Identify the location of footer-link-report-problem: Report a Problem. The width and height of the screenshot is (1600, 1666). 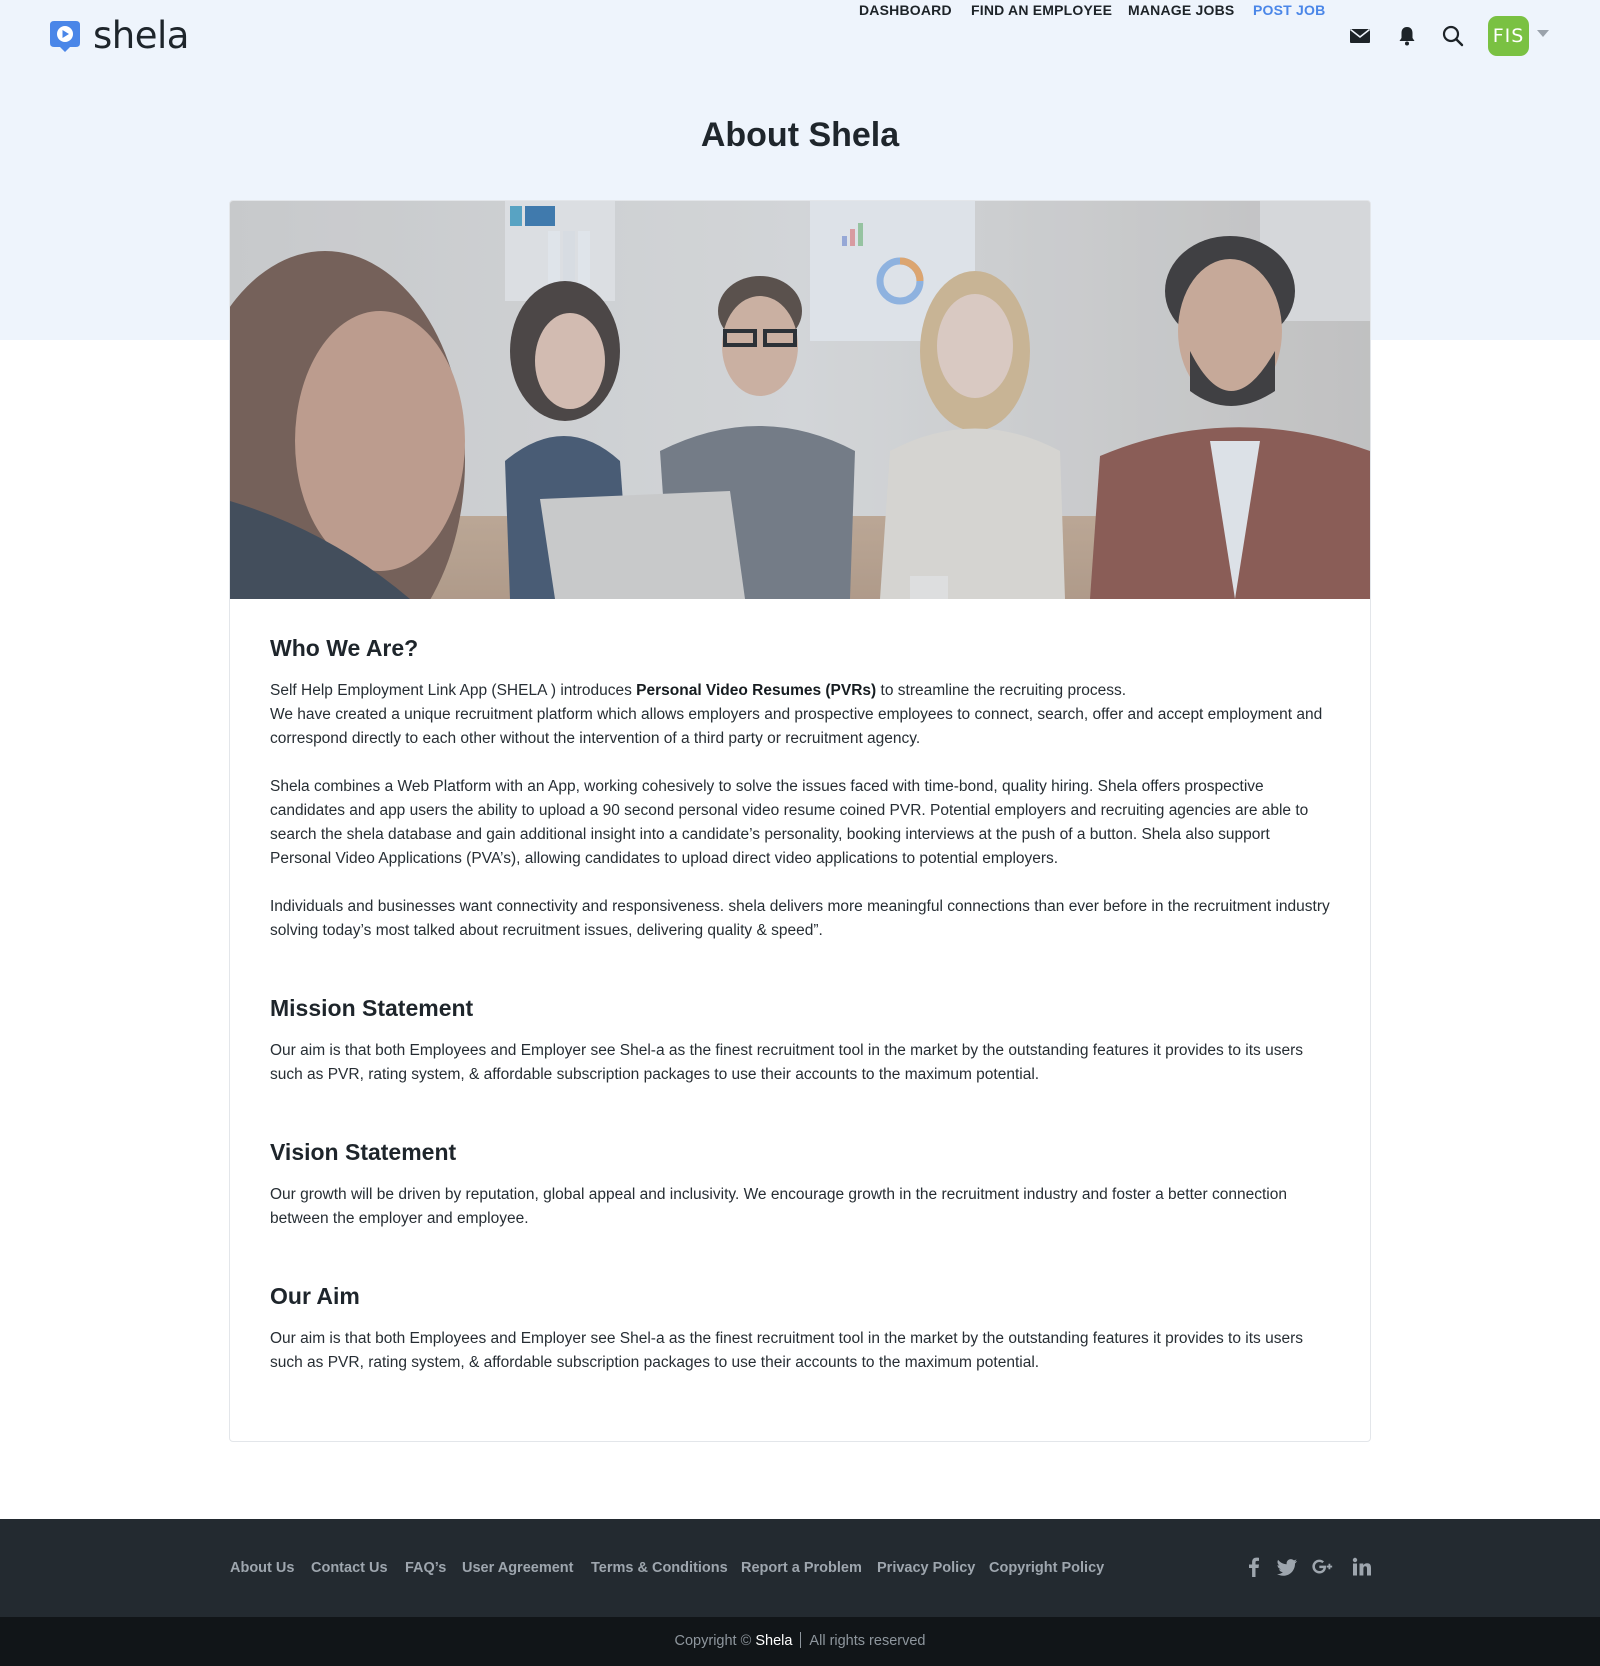
(801, 1568).